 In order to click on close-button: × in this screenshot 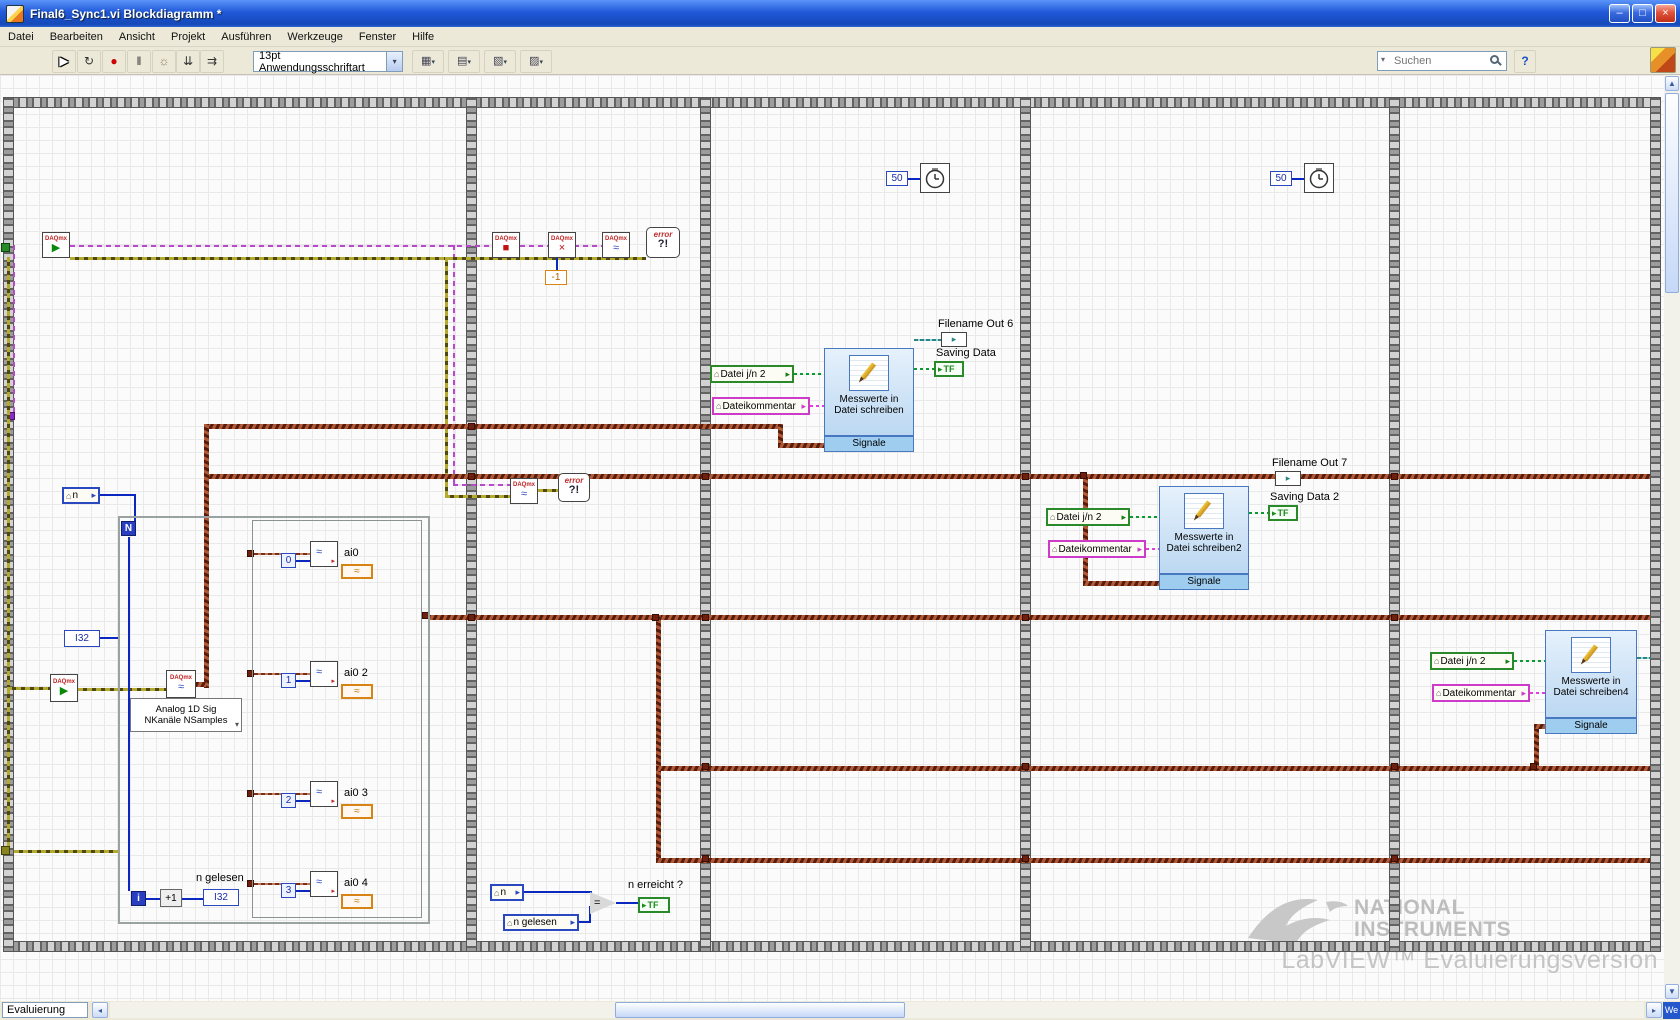, I will do `click(1665, 13)`.